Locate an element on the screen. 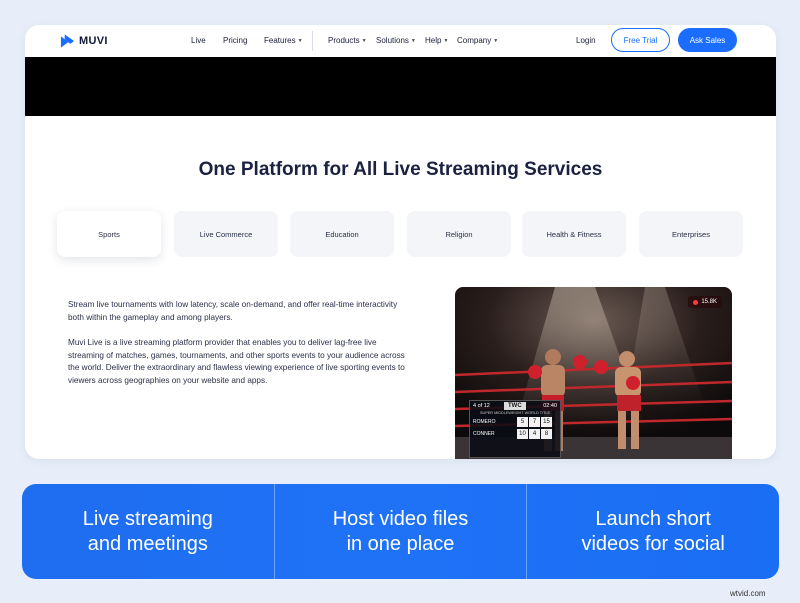 This screenshot has height=603, width=800. score-cell: 15 is located at coordinates (546, 422).